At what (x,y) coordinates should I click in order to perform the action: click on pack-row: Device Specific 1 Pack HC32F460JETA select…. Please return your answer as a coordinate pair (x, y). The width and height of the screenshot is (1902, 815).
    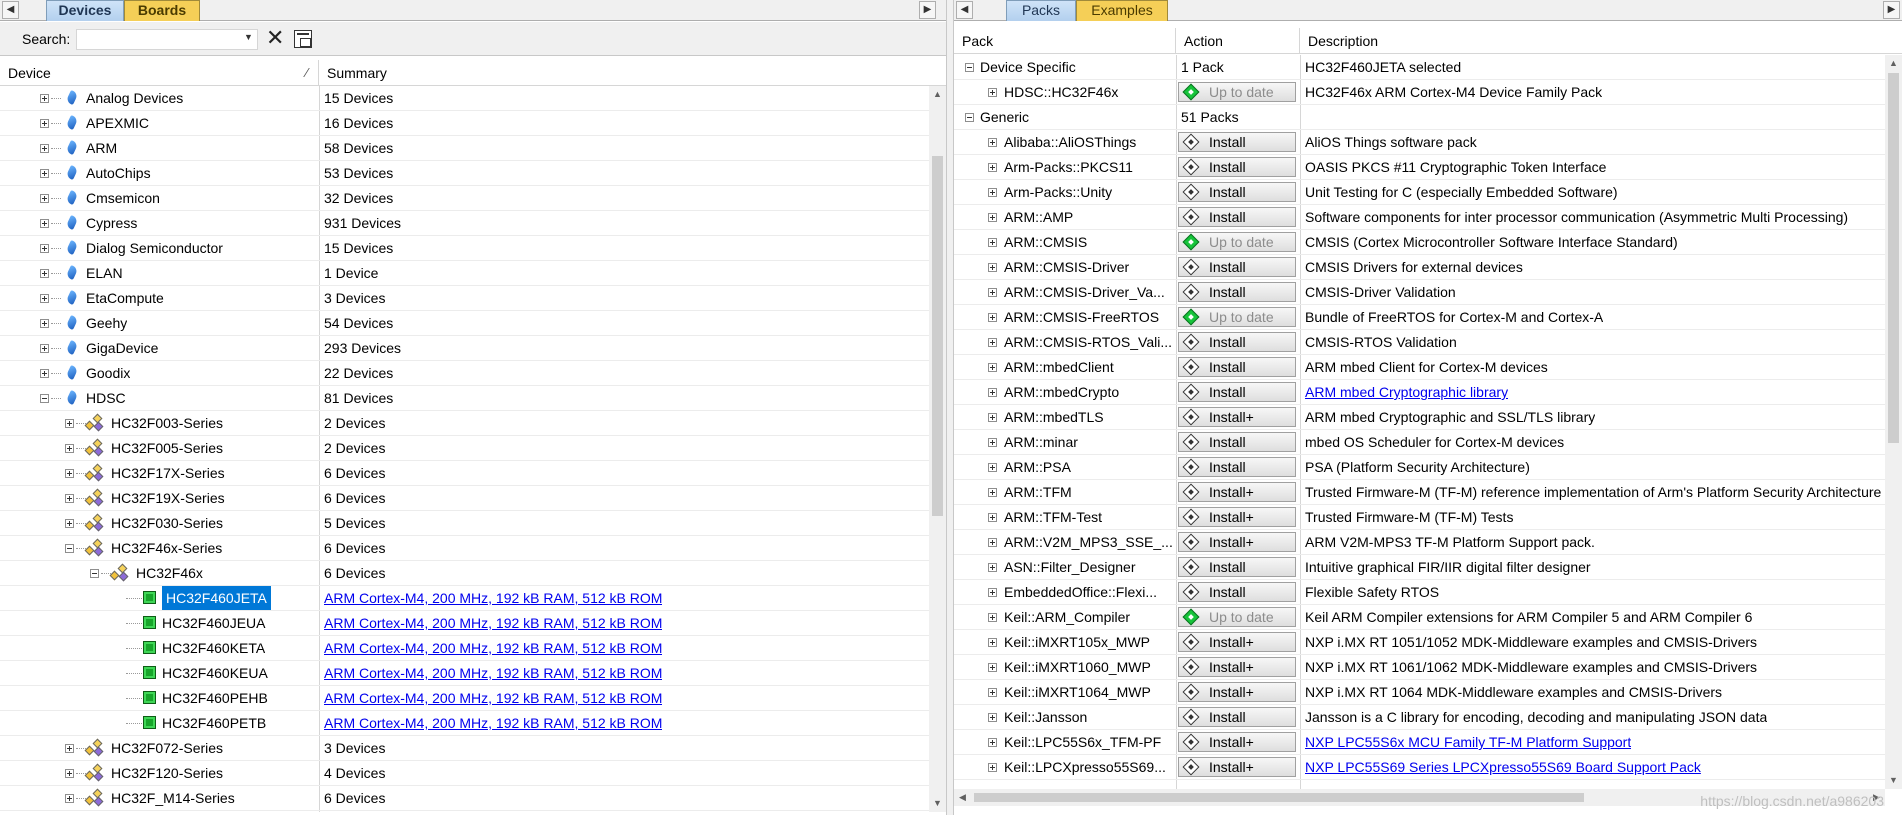
    Looking at the image, I should click on (1419, 67).